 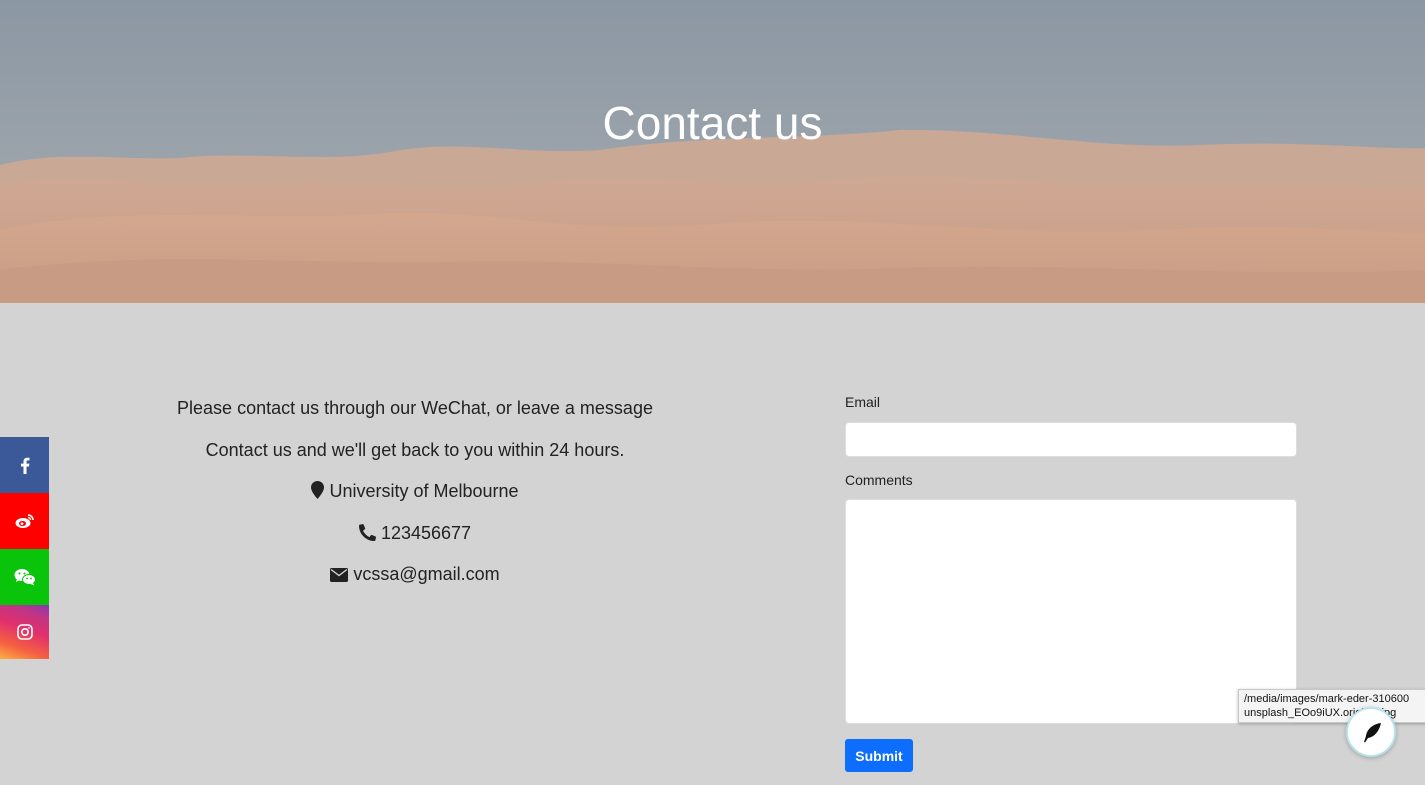 I want to click on email-text: vcssa@gmail.com, so click(x=426, y=574).